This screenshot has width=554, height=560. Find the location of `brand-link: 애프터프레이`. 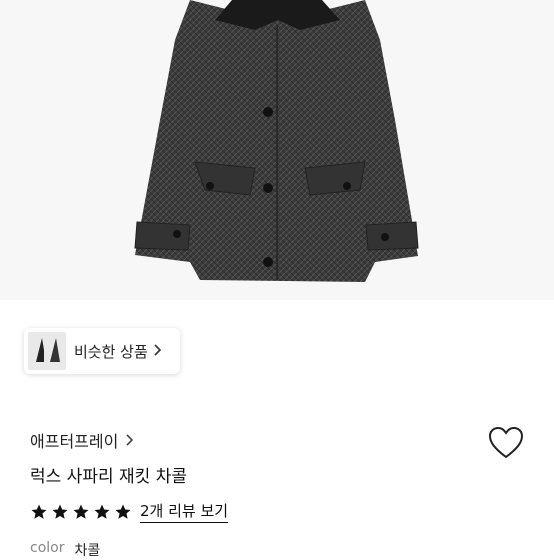

brand-link: 애프터프레이 is located at coordinates (82, 440).